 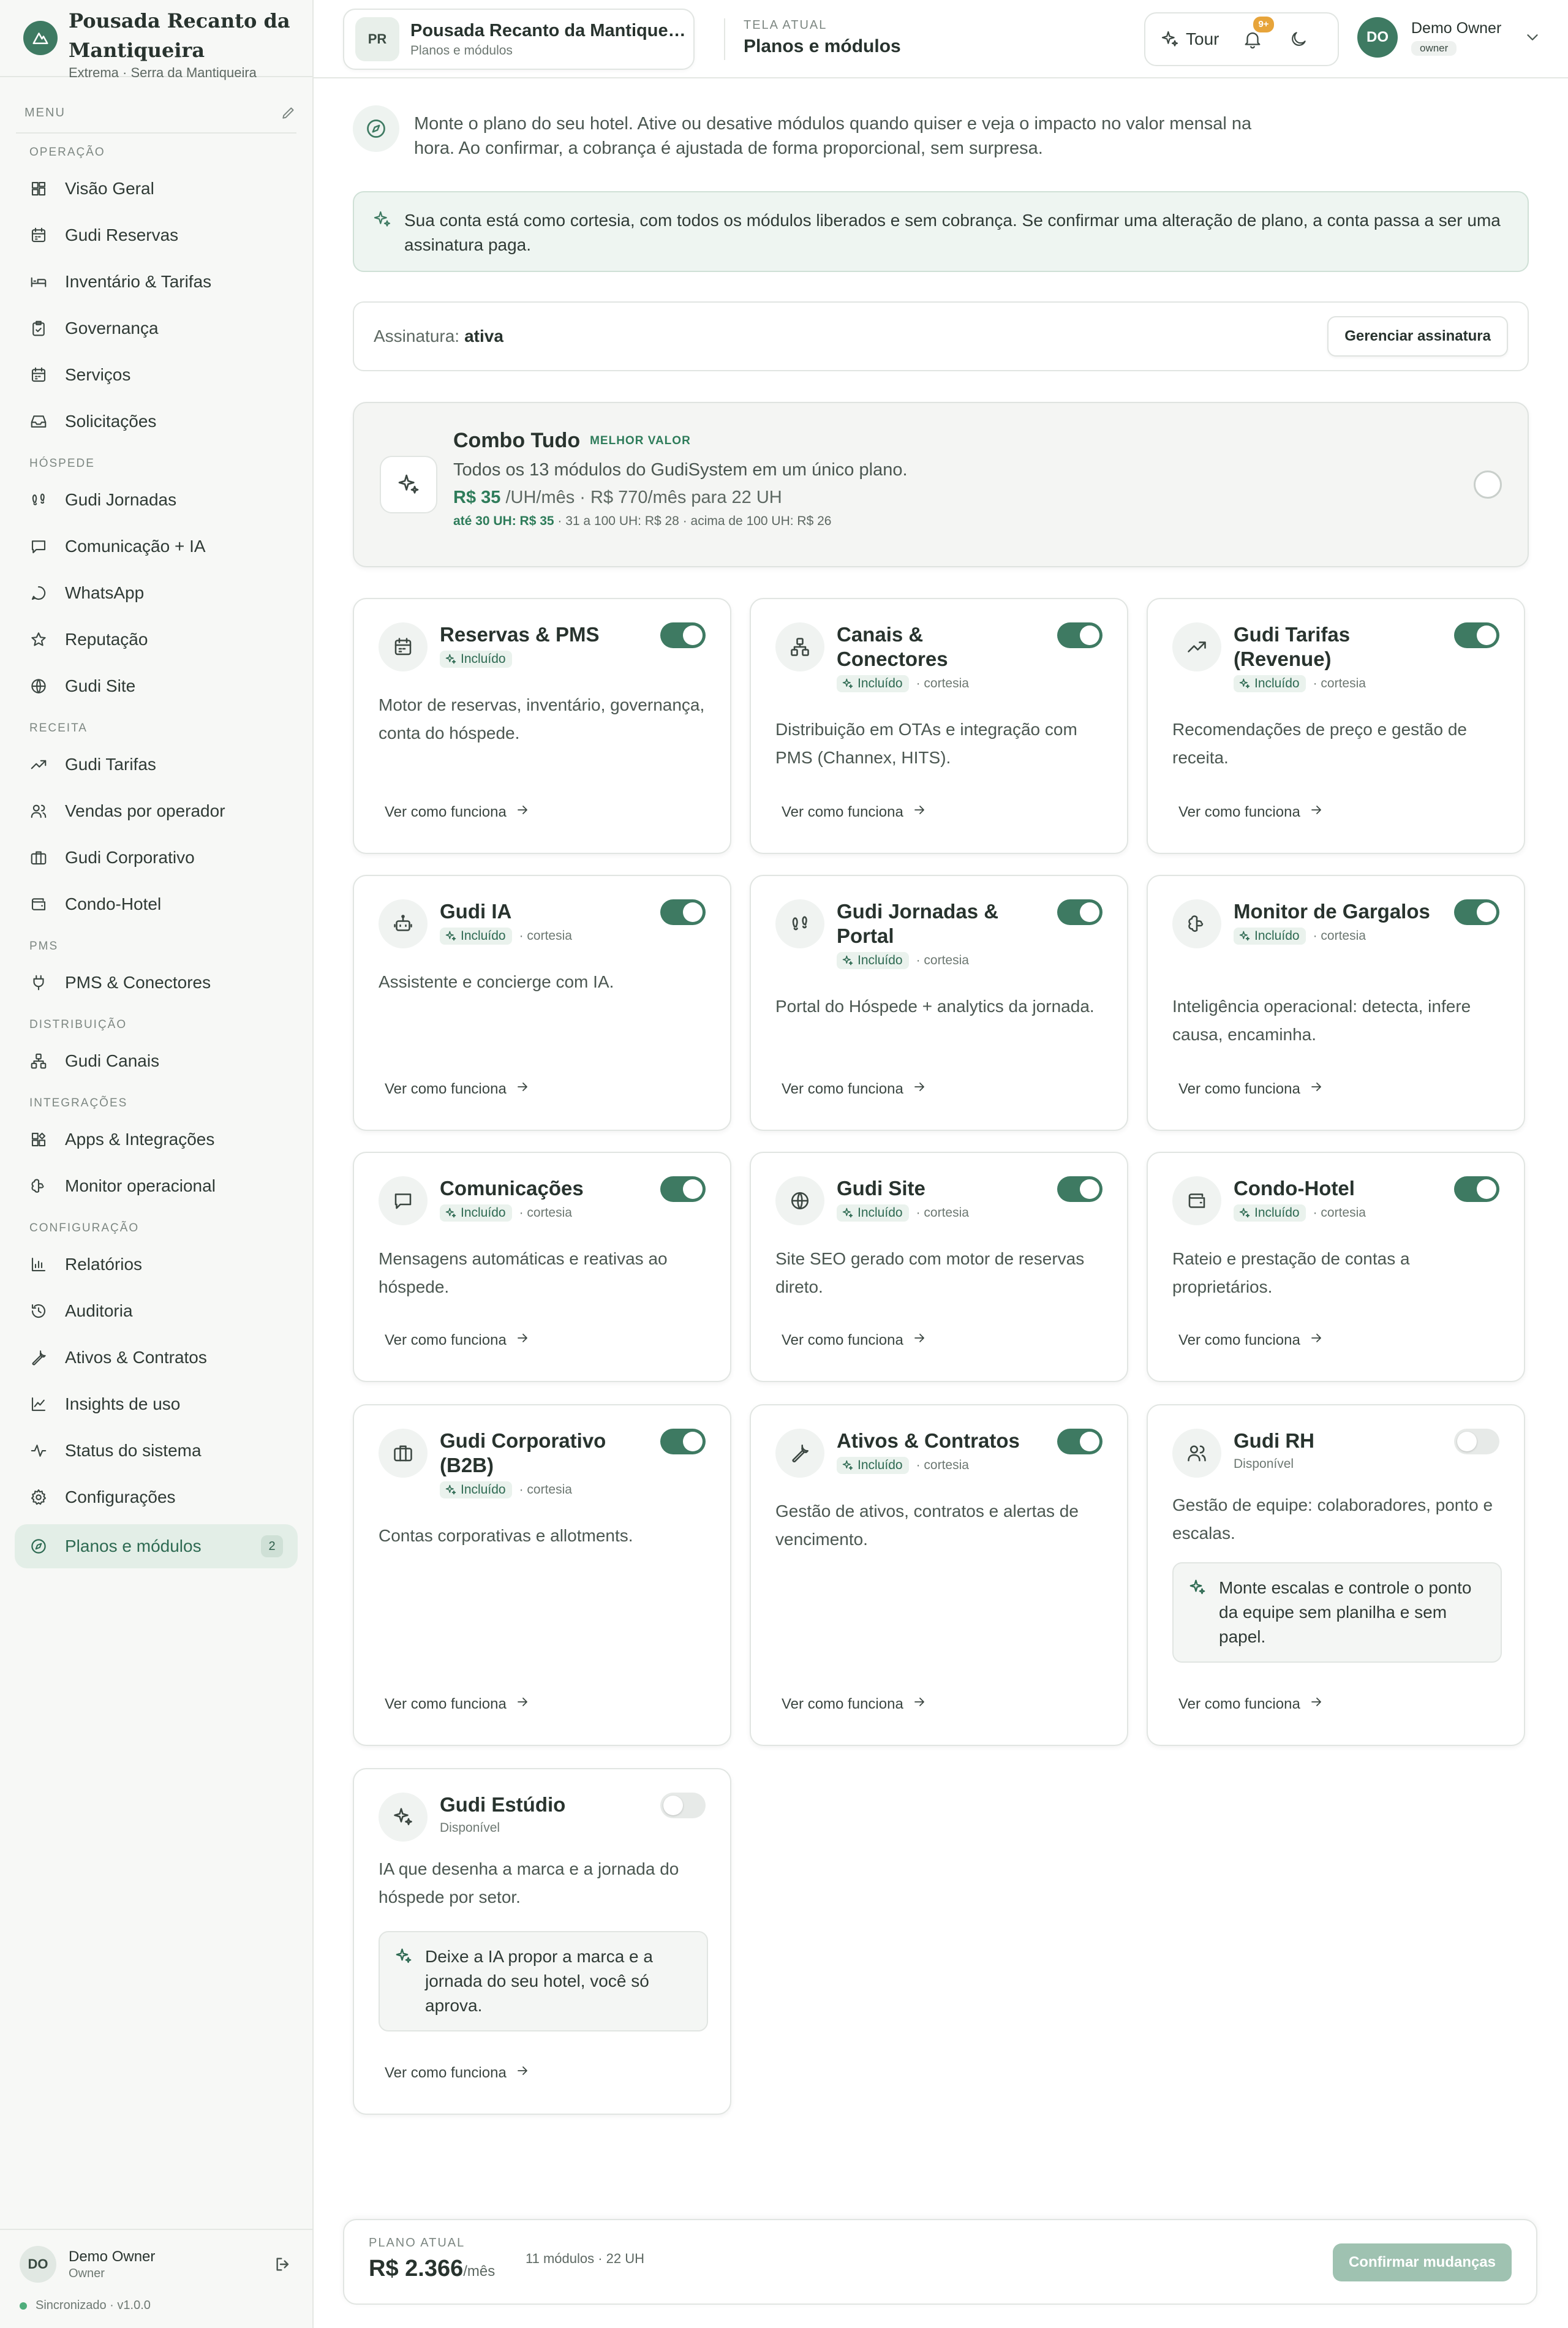 I want to click on sidebar-item-relatorios: Relatórios, so click(x=156, y=1264).